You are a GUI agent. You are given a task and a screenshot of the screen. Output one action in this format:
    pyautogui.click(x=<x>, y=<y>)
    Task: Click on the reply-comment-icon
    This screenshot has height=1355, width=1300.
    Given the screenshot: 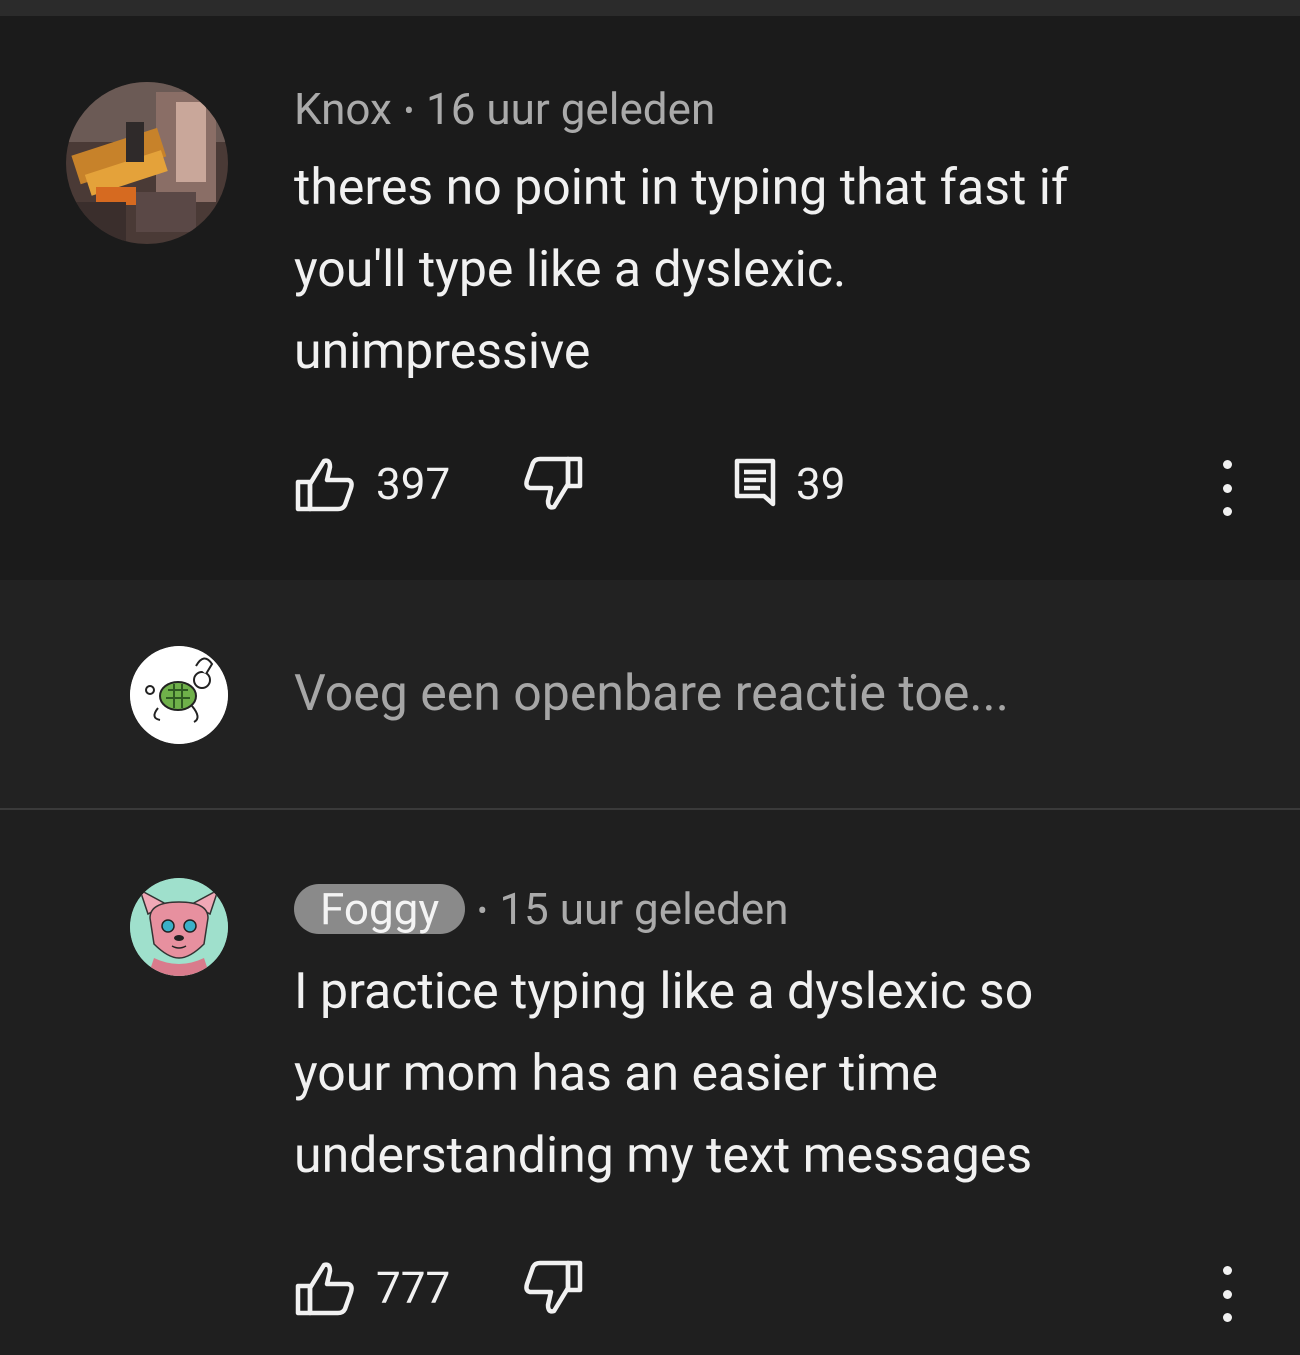 What is the action you would take?
    pyautogui.click(x=755, y=484)
    